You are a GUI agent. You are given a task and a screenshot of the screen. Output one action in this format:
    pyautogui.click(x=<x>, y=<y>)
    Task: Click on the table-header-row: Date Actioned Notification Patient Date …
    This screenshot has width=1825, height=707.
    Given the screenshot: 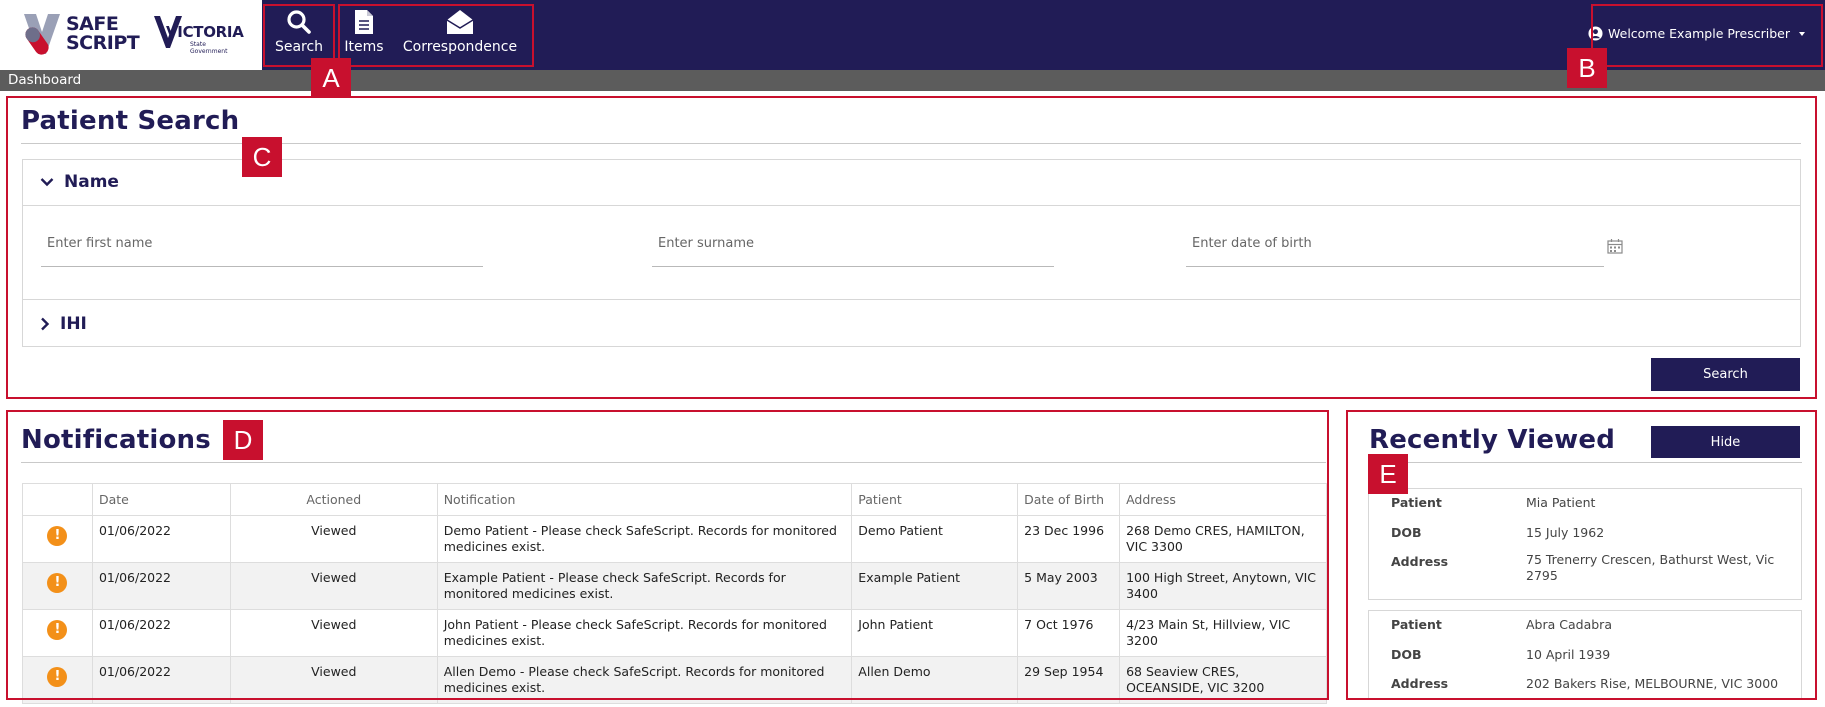 What is the action you would take?
    pyautogui.click(x=674, y=499)
    